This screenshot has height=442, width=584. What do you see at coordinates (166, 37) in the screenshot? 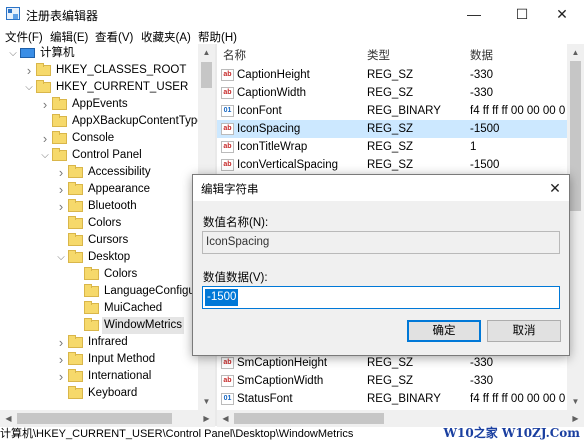
I see `menu-favorites: 收藏夹(A)` at bounding box center [166, 37].